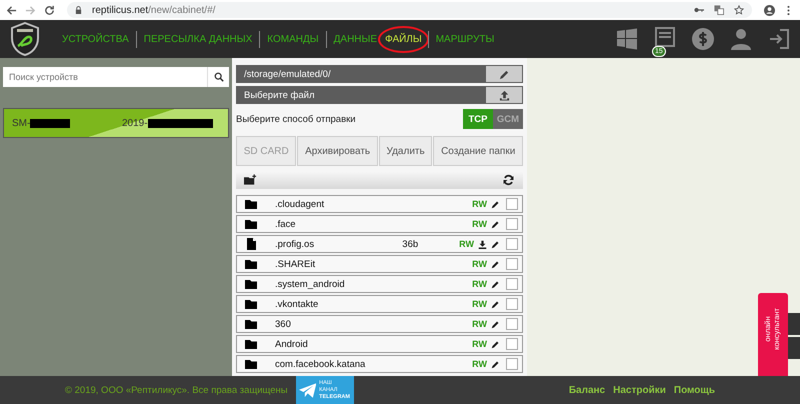 This screenshot has width=800, height=404. What do you see at coordinates (116, 123) in the screenshot?
I see `device-card: SM- 2019-` at bounding box center [116, 123].